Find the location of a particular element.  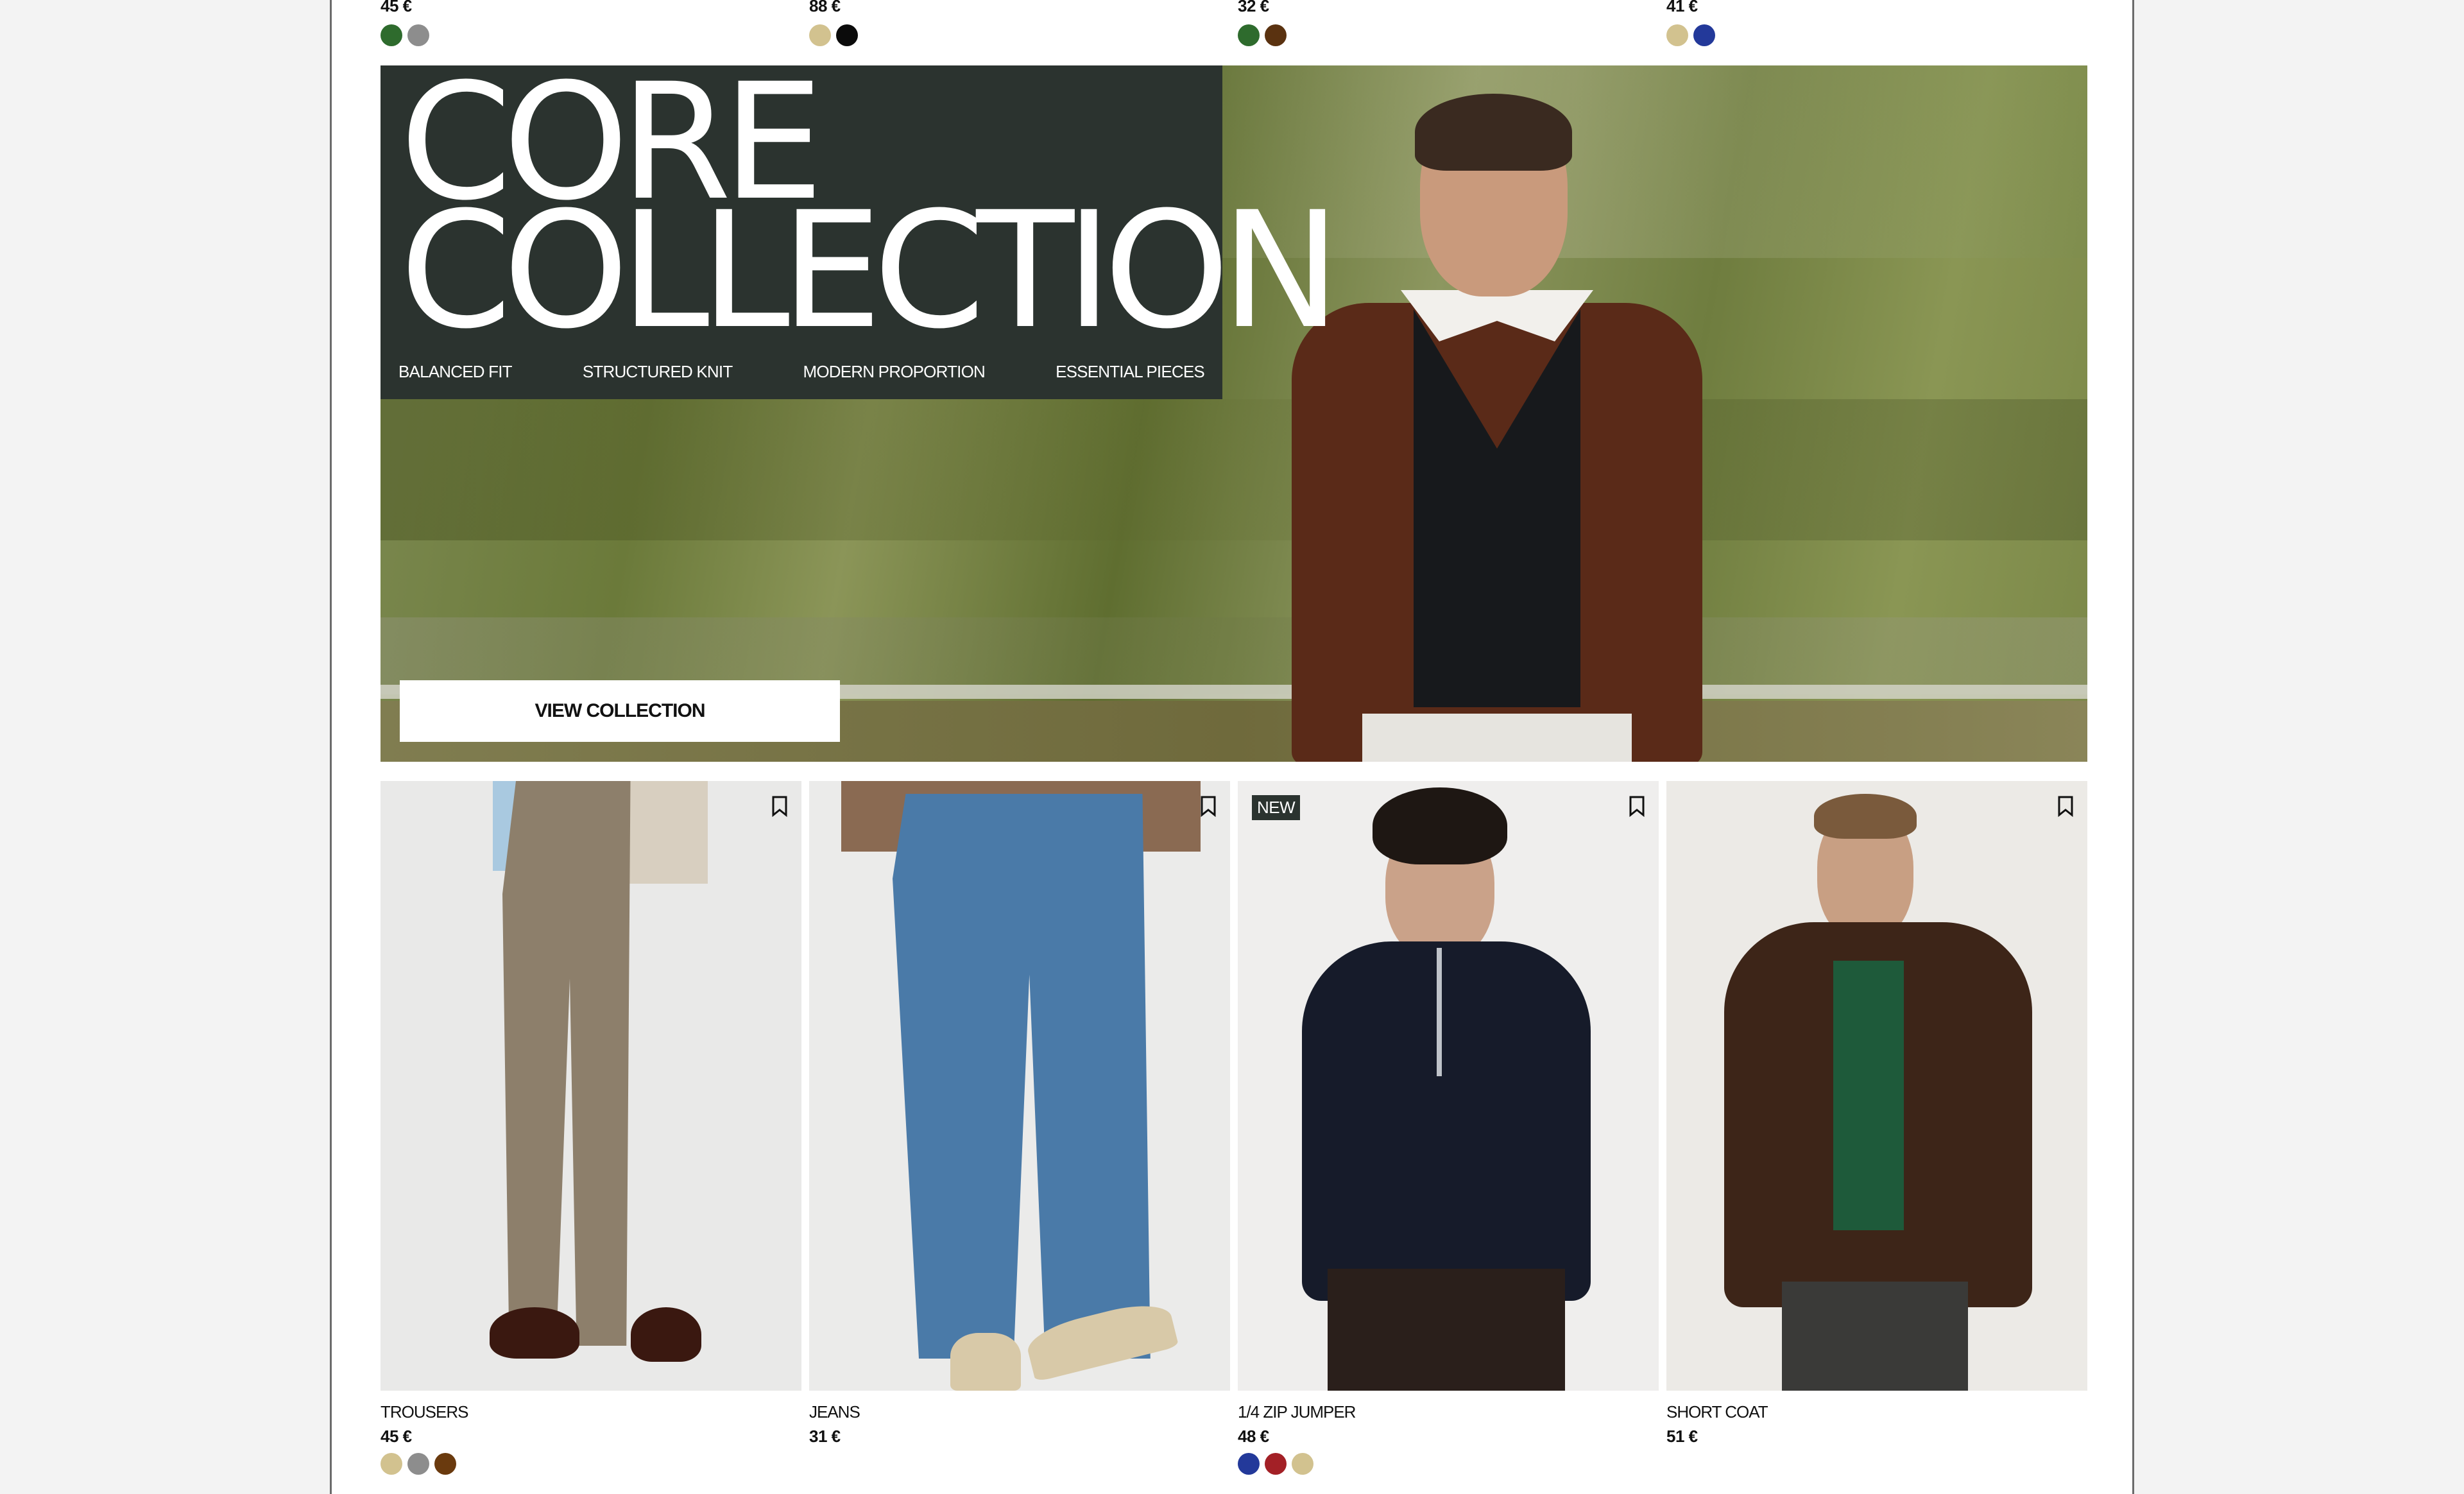

product-name: JEANS is located at coordinates (835, 1412).